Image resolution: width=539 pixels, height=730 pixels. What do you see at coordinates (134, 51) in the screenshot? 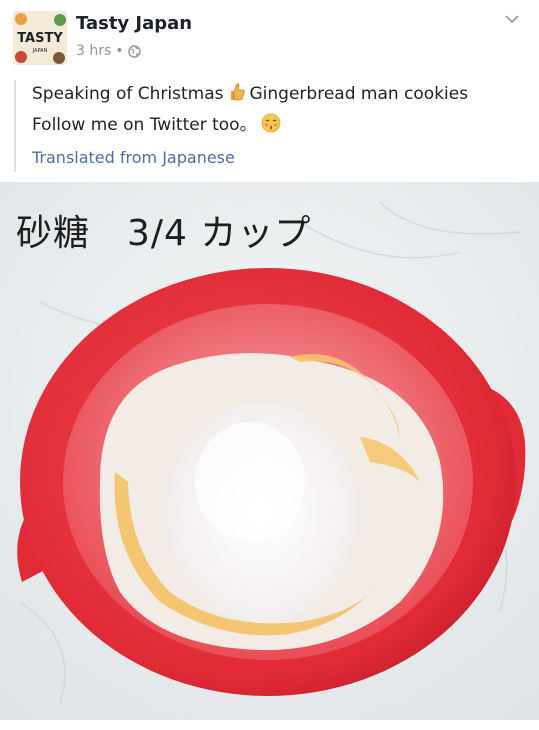
I see `globe-icon` at bounding box center [134, 51].